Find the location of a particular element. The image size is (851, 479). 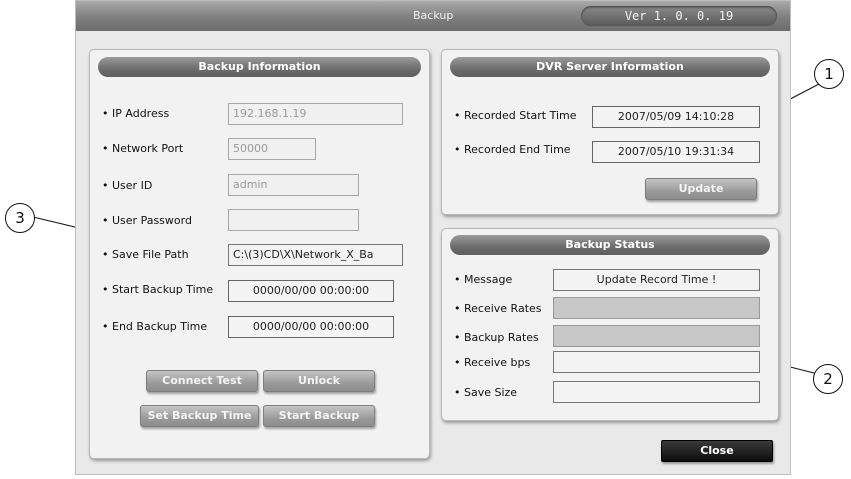

recorded-start-time-field: 2007/05/09 14:10:28 is located at coordinates (676, 117).